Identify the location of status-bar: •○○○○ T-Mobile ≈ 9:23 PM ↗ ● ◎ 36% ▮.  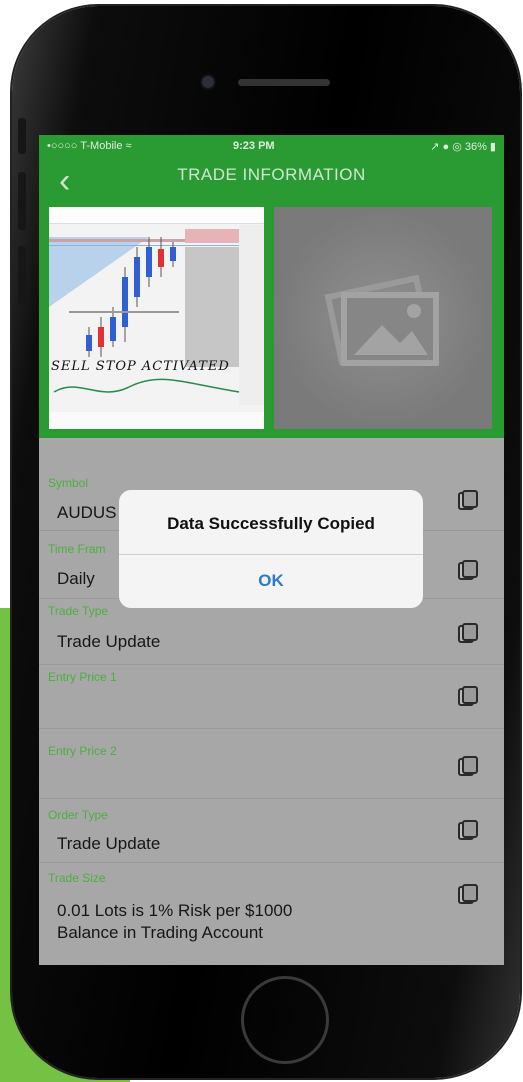
(271, 146).